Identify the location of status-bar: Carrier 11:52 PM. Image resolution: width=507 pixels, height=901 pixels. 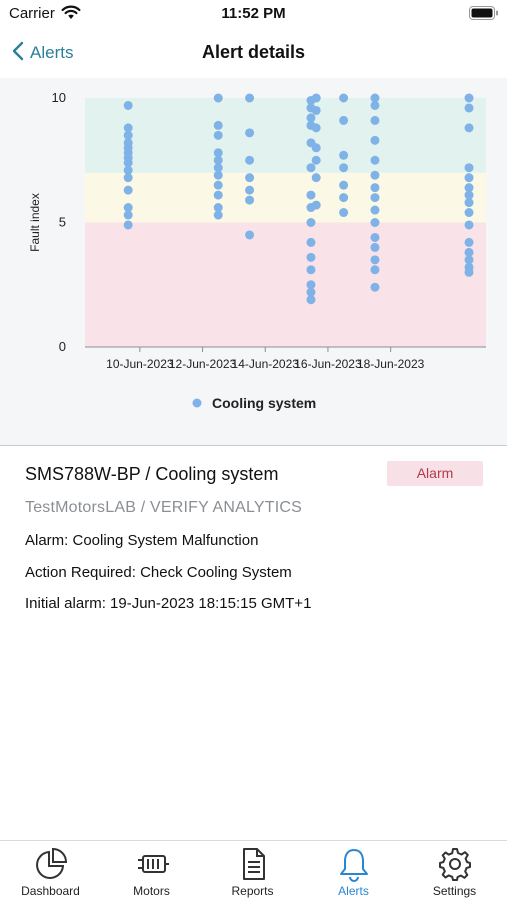
(253, 14).